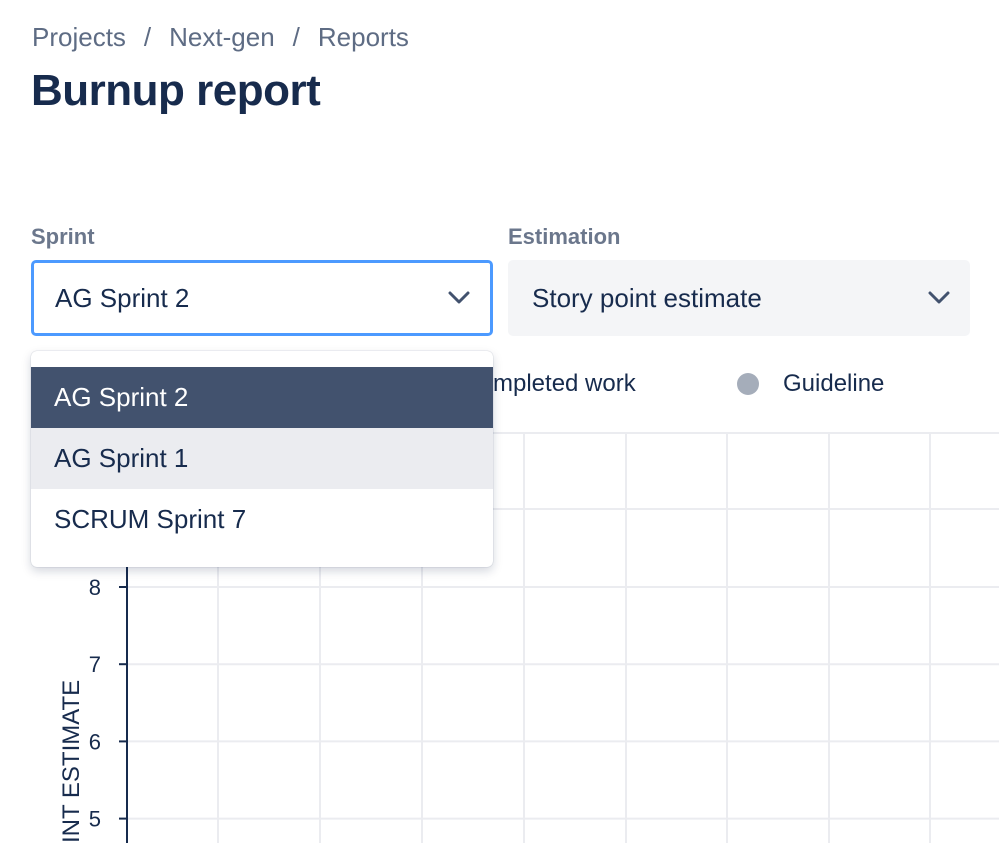 The width and height of the screenshot is (999, 843). Describe the element at coordinates (262, 298) in the screenshot. I see `sprint-select: AG Sprint 2` at that location.